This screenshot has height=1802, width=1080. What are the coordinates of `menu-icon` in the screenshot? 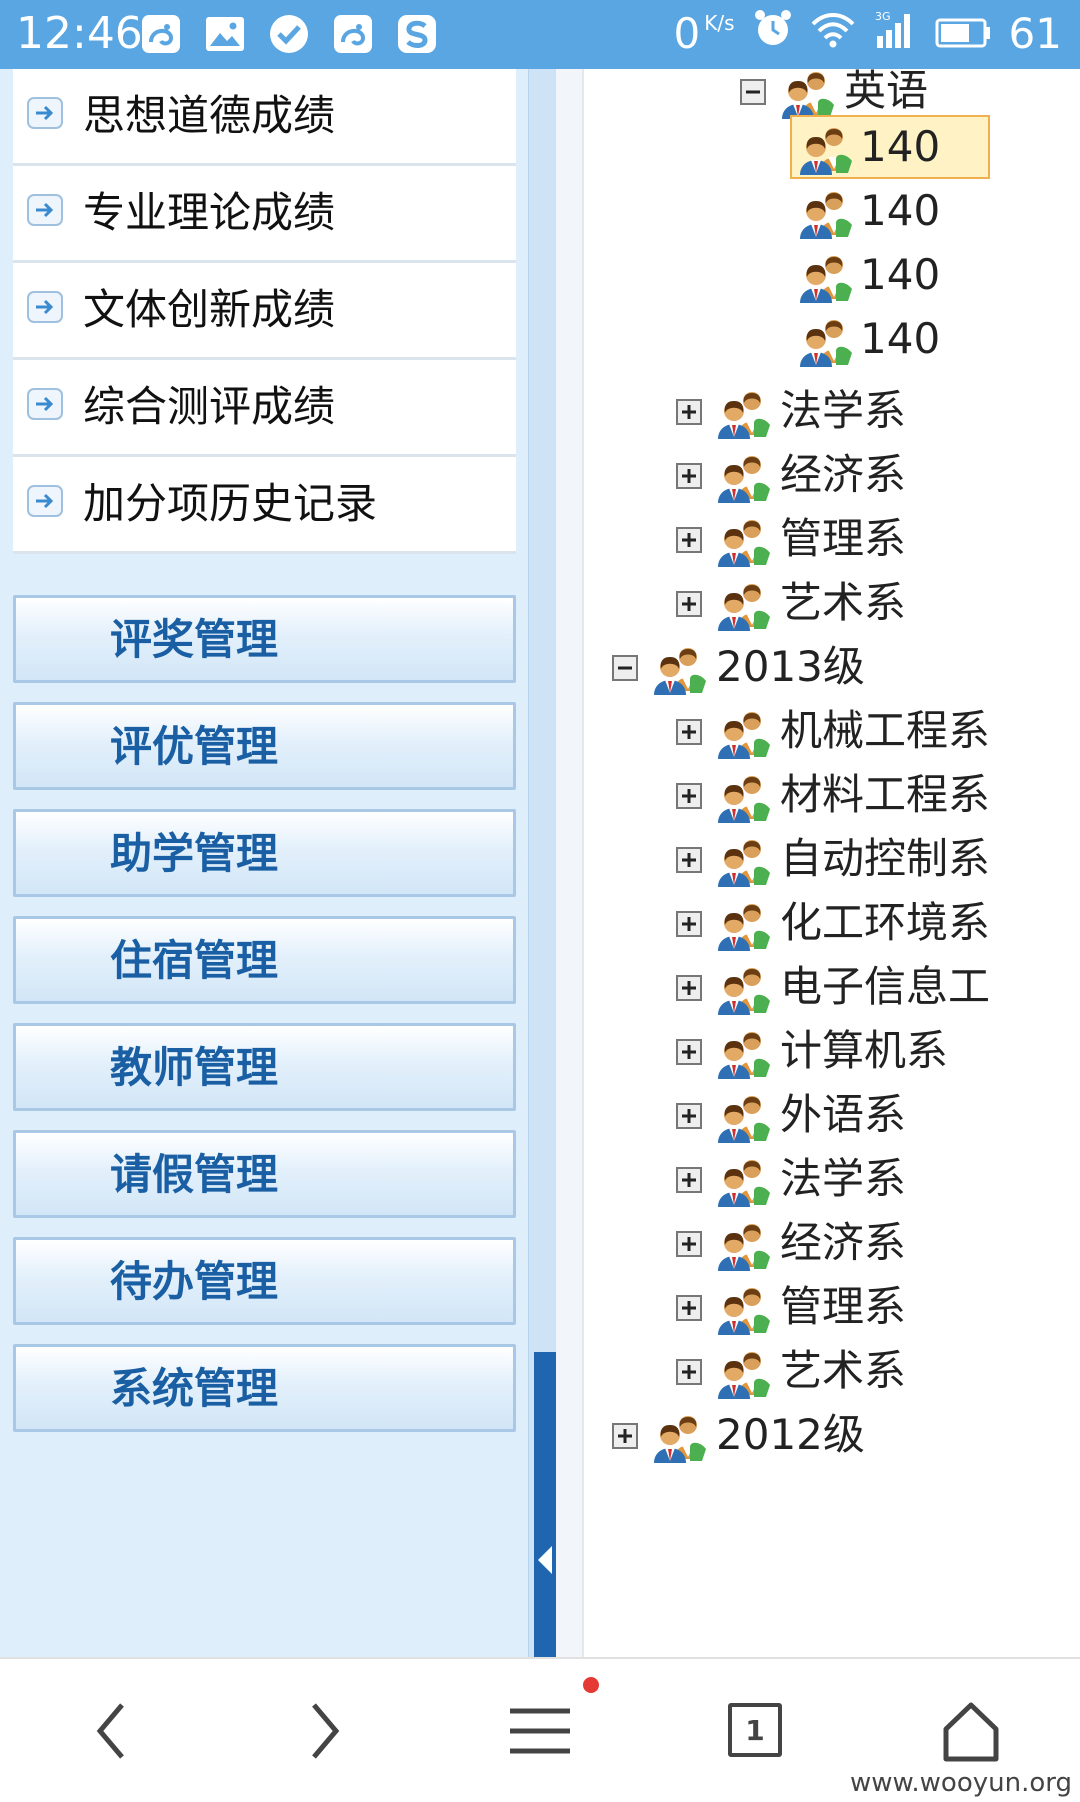 It's located at (540, 1731).